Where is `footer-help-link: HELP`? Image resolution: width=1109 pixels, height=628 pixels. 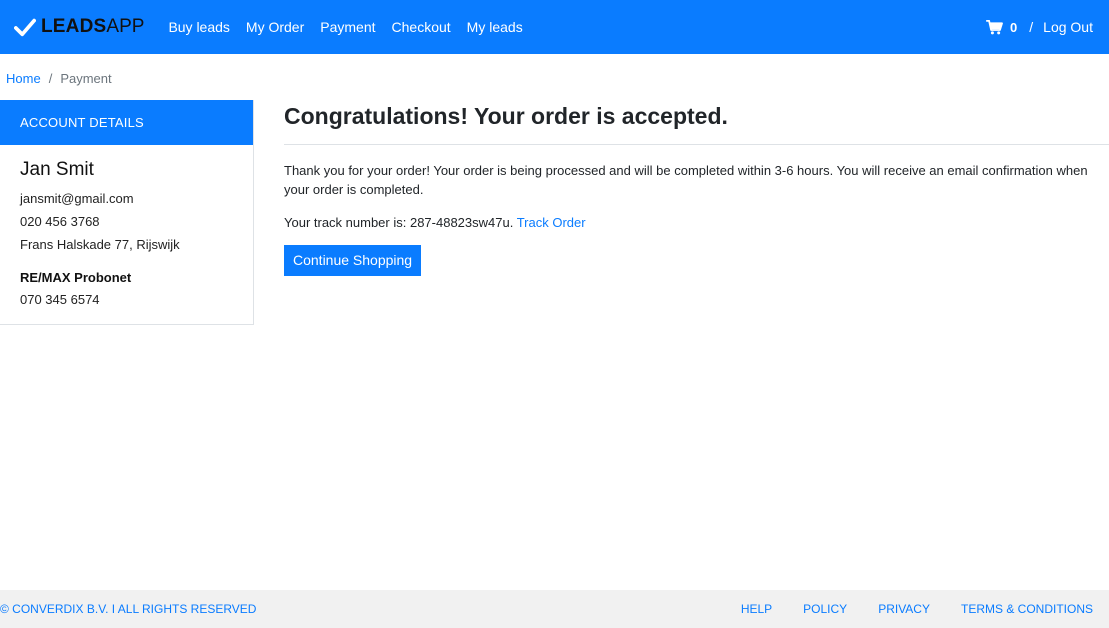 footer-help-link: HELP is located at coordinates (756, 609).